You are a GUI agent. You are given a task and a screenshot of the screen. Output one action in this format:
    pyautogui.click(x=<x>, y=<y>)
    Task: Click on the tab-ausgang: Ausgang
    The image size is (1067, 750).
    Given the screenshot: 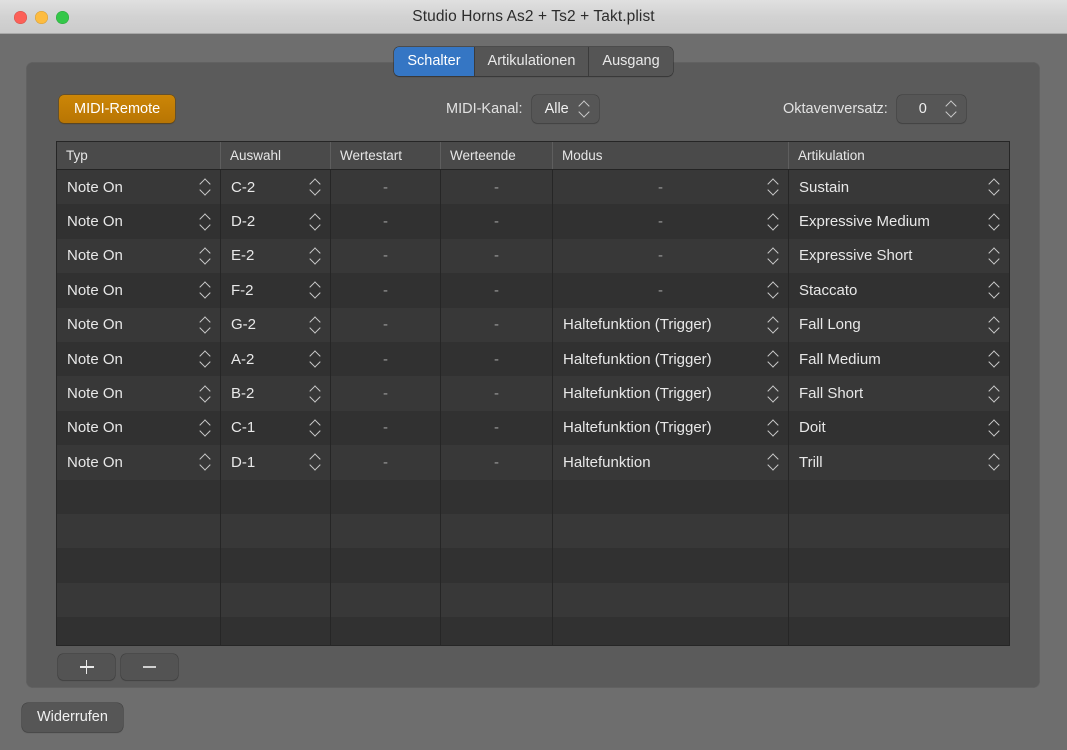 What is the action you would take?
    pyautogui.click(x=631, y=61)
    